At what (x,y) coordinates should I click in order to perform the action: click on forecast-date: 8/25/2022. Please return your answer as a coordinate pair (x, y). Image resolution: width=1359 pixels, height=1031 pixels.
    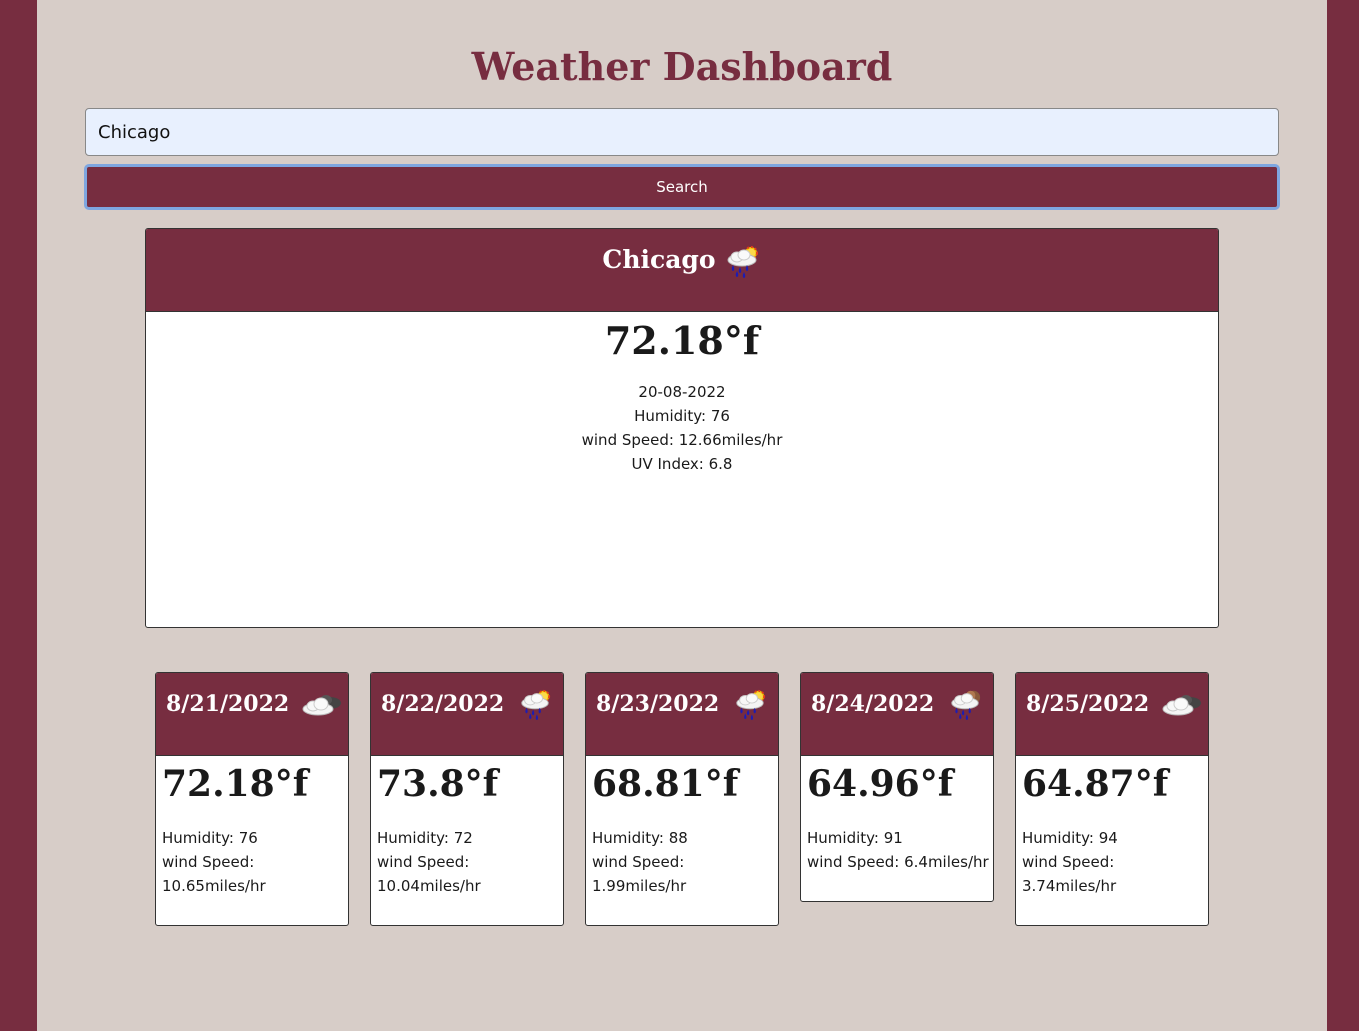
    Looking at the image, I should click on (1088, 704).